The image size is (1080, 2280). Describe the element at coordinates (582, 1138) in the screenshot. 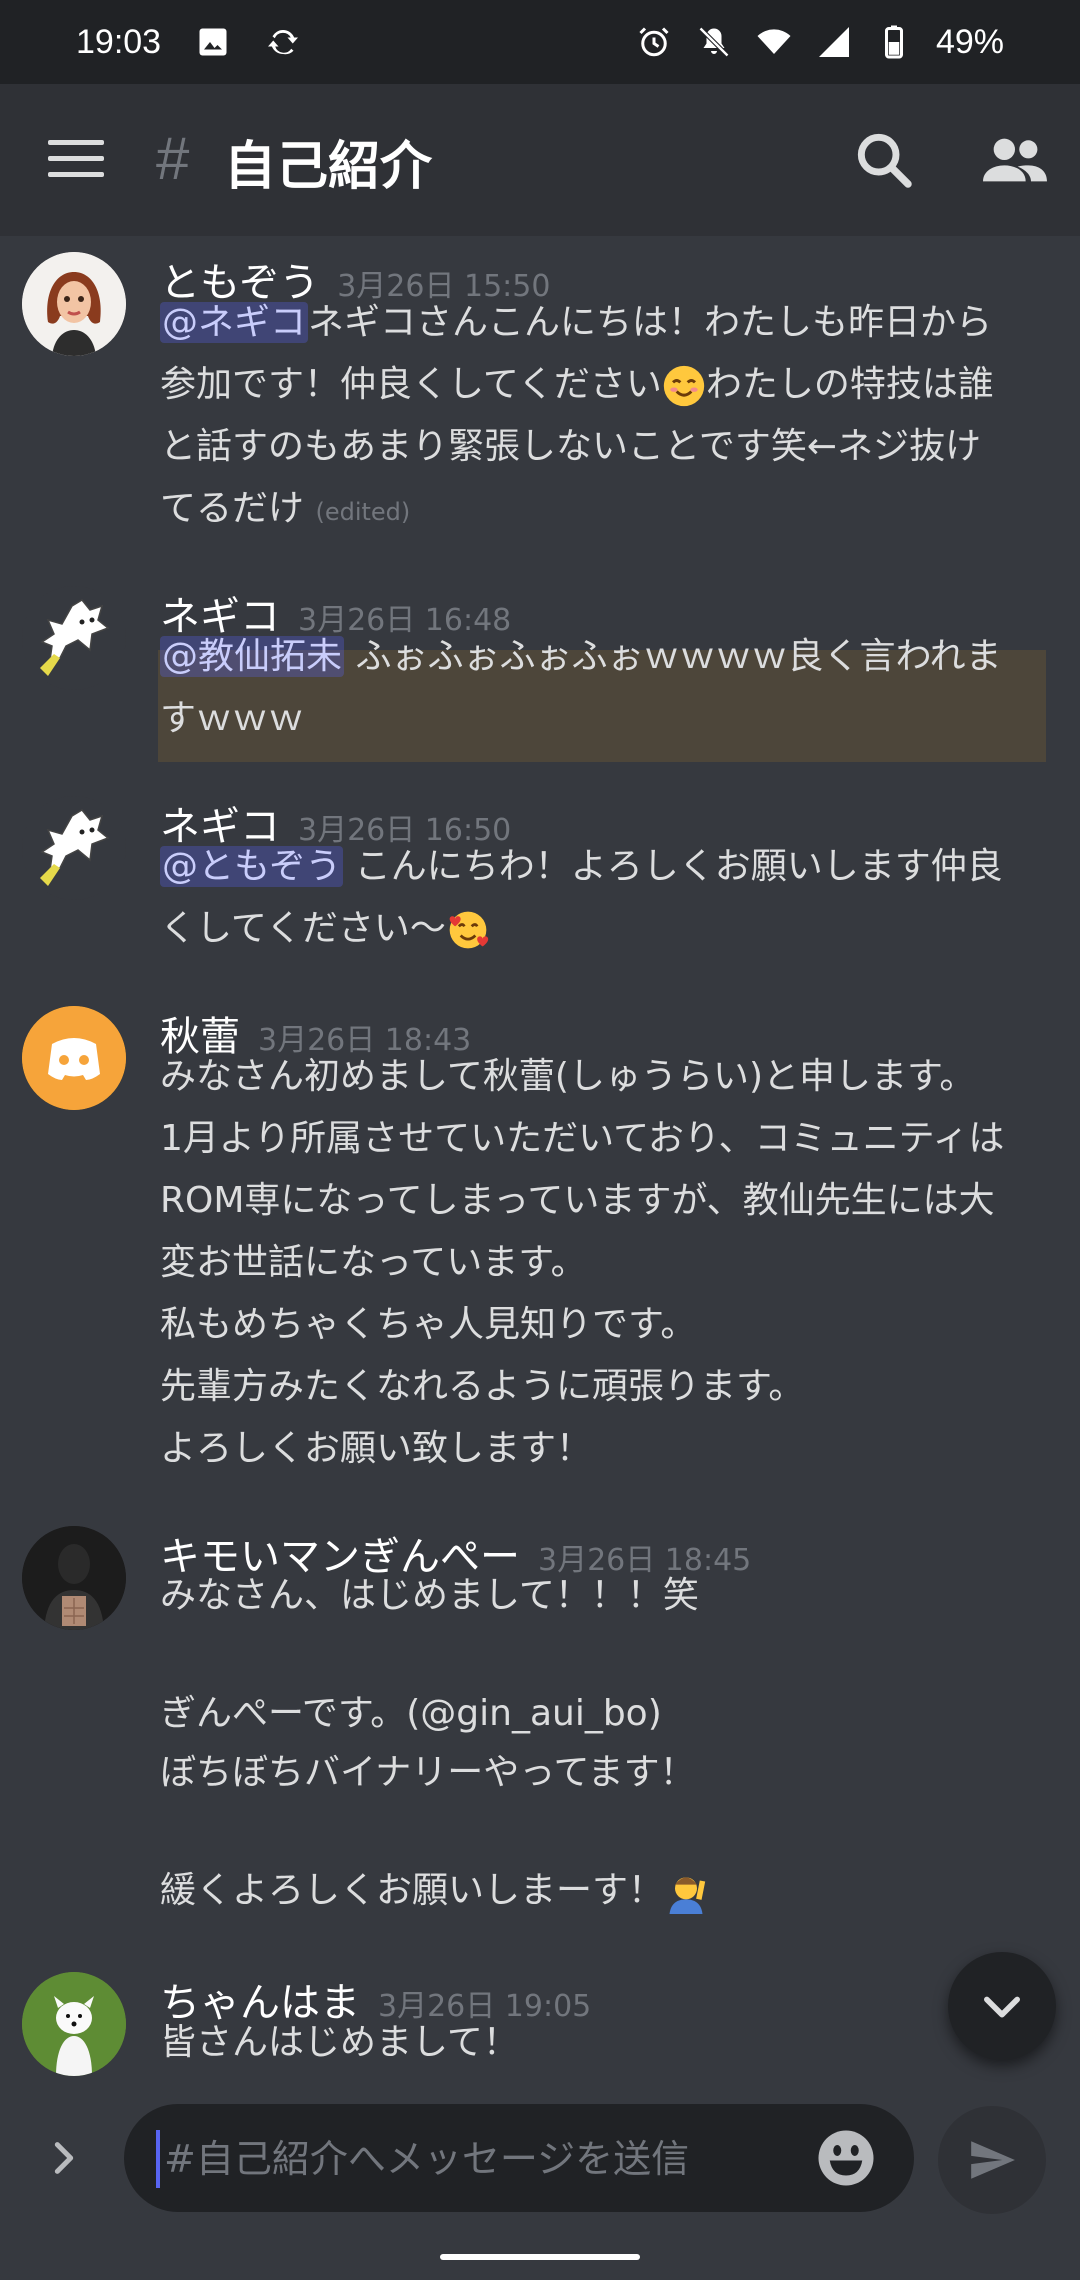

I see `message-line: 1月より所属させていただいており、コミュニティは` at that location.